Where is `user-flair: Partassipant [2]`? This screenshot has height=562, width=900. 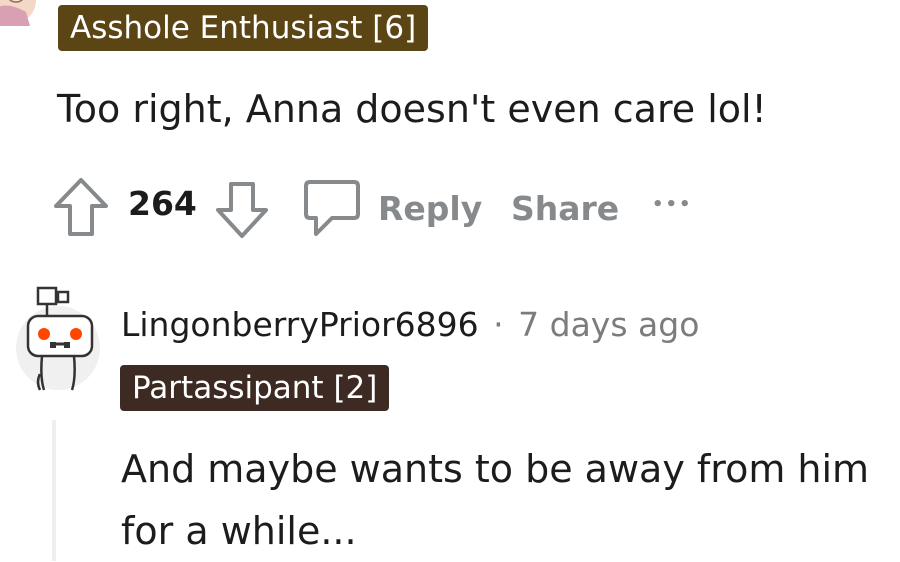
user-flair: Partassipant [2] is located at coordinates (255, 388).